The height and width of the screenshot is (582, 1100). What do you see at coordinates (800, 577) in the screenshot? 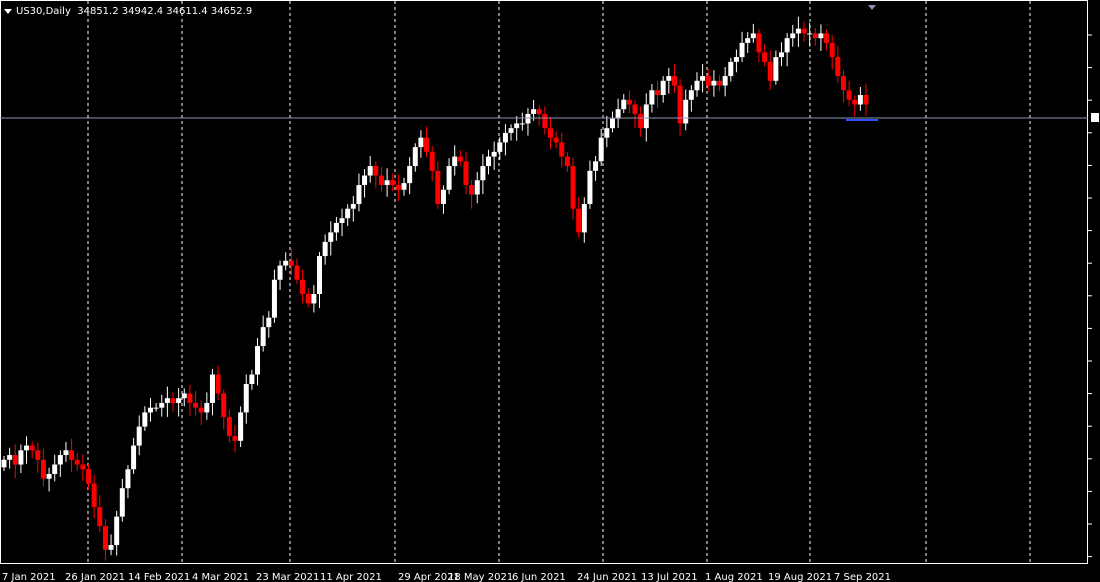
I see `x-tick-label: 19 Aug 2021` at bounding box center [800, 577].